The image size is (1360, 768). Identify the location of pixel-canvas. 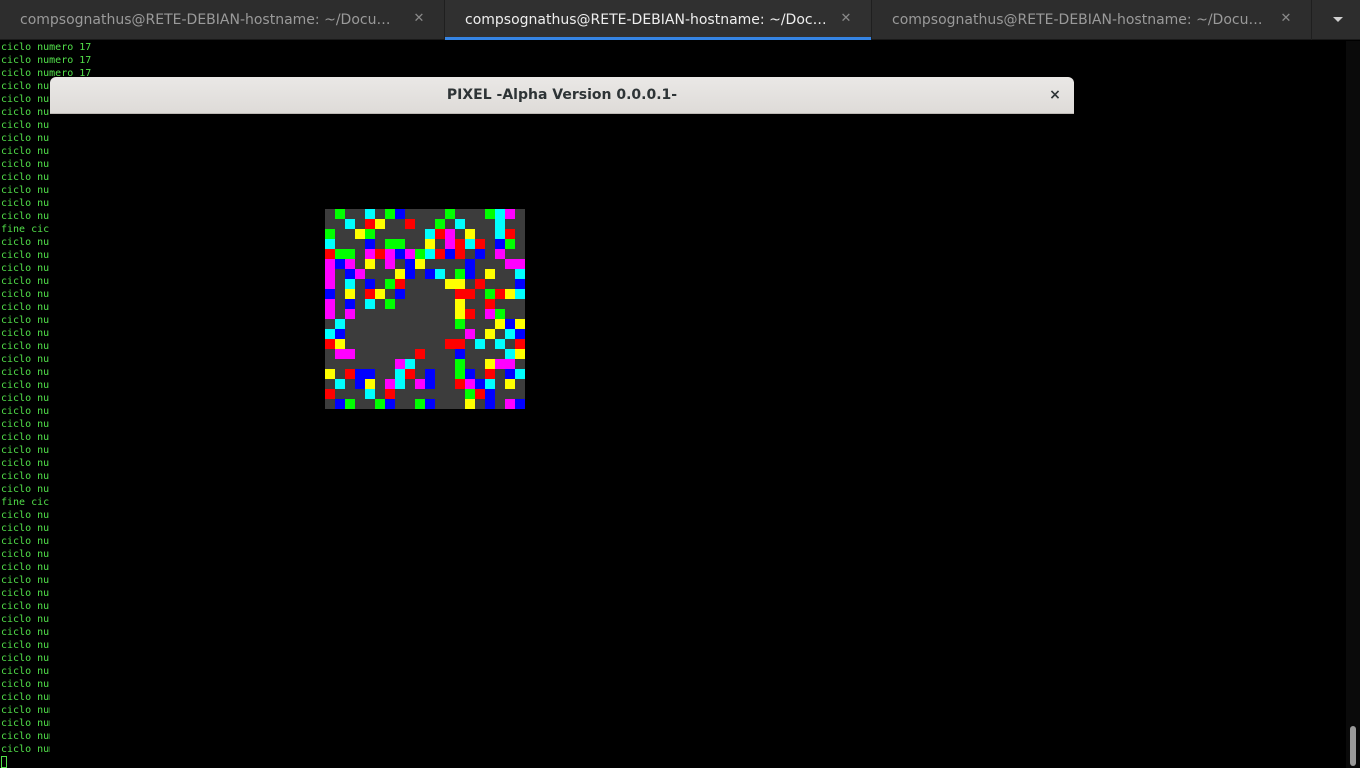
(425, 309).